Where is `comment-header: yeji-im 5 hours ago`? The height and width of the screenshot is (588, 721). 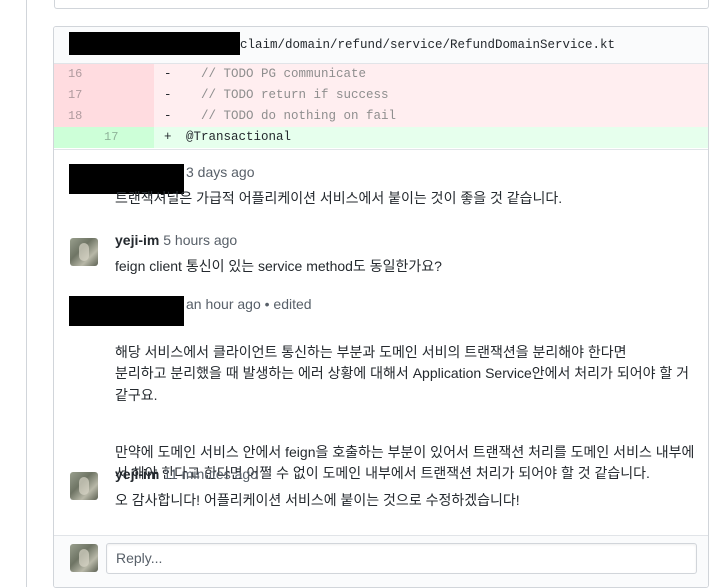
comment-header: yeji-im 5 hours ago is located at coordinates (176, 240).